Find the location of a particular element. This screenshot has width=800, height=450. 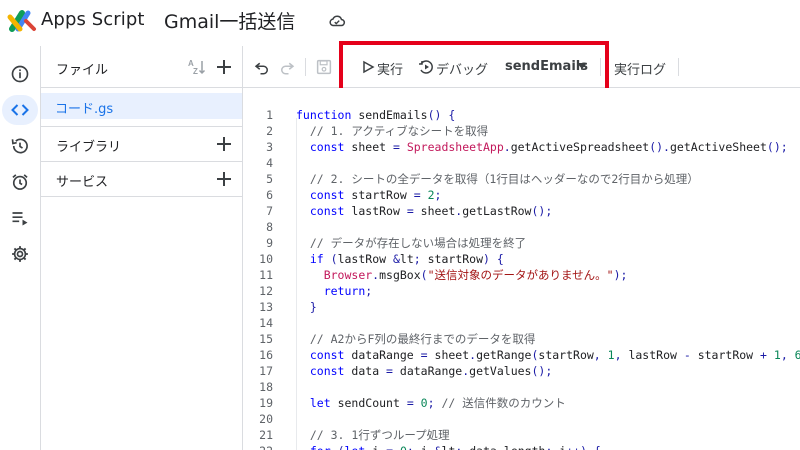

code-line: 10 if (lastRow &lt; startRow) { is located at coordinates (521, 259).